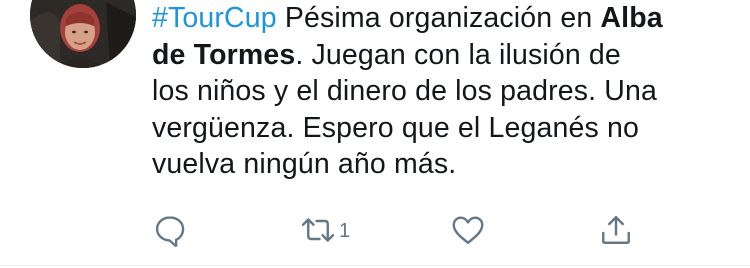 This screenshot has height=268, width=750. What do you see at coordinates (345, 230) in the screenshot?
I see `retweet-count: 1` at bounding box center [345, 230].